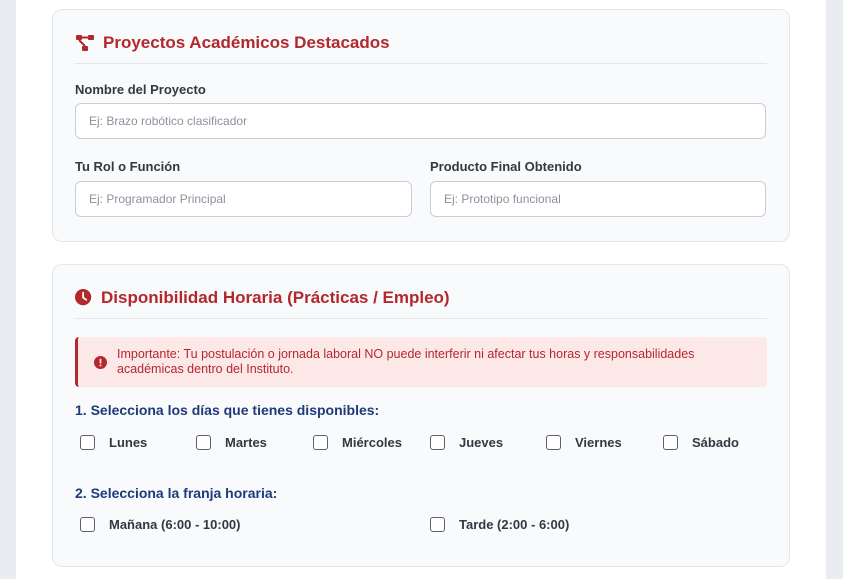  Describe the element at coordinates (100, 362) in the screenshot. I see `info-circle-icon` at that location.